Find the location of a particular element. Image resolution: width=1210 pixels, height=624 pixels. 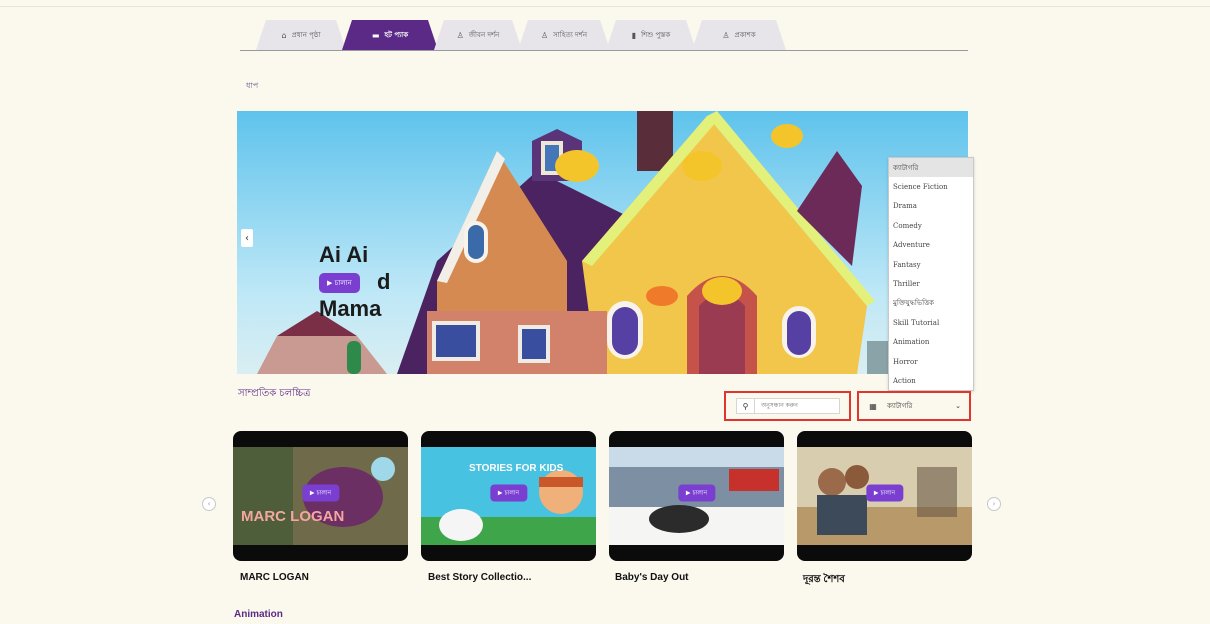

thumb-text: MARC LOGAN is located at coordinates (292, 516).